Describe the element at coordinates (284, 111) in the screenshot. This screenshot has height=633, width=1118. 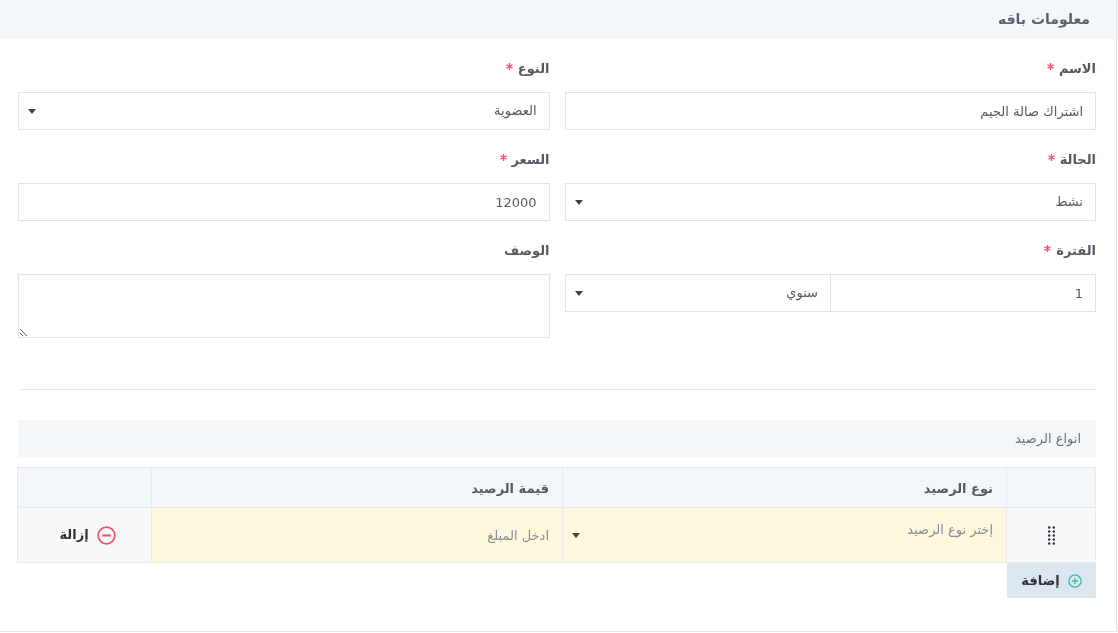
I see `select-field: العضوية` at that location.